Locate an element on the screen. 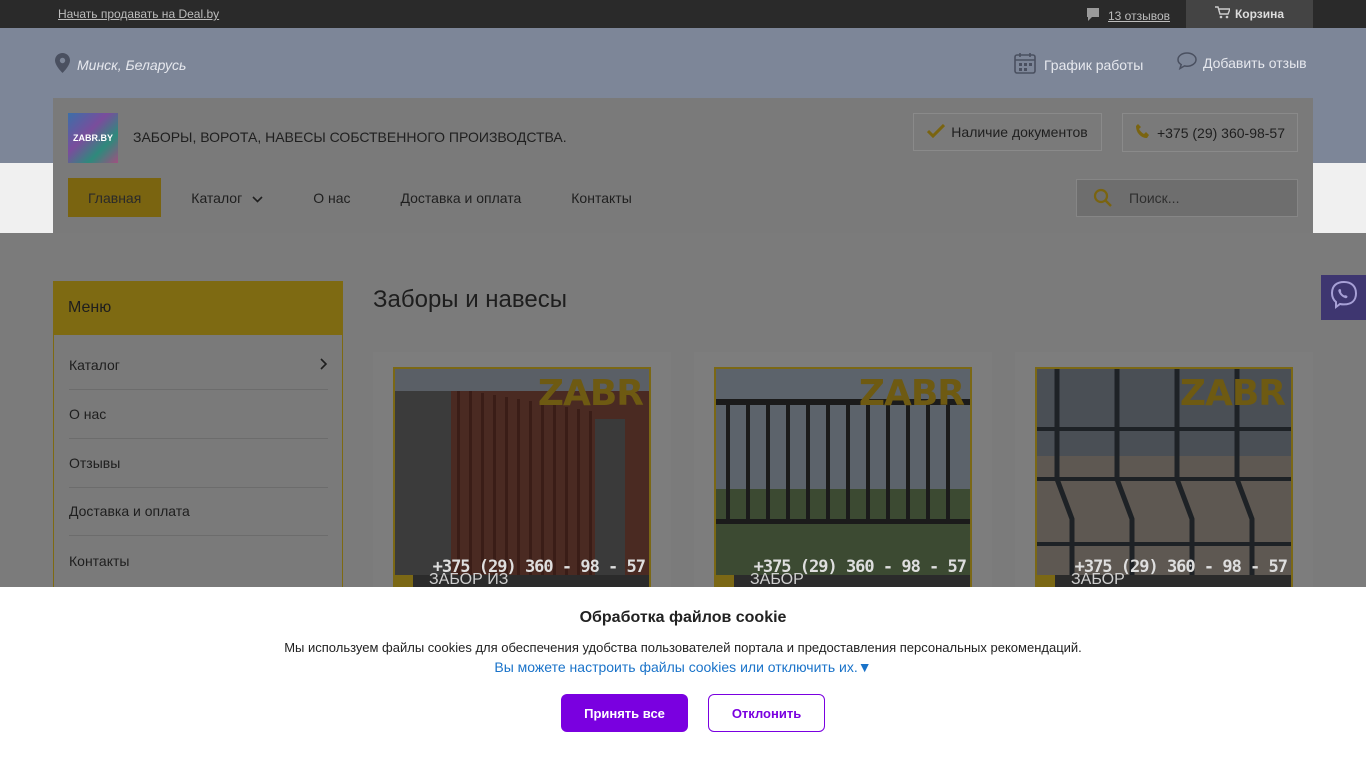  schedule-link: График работы is located at coordinates (1078, 64).